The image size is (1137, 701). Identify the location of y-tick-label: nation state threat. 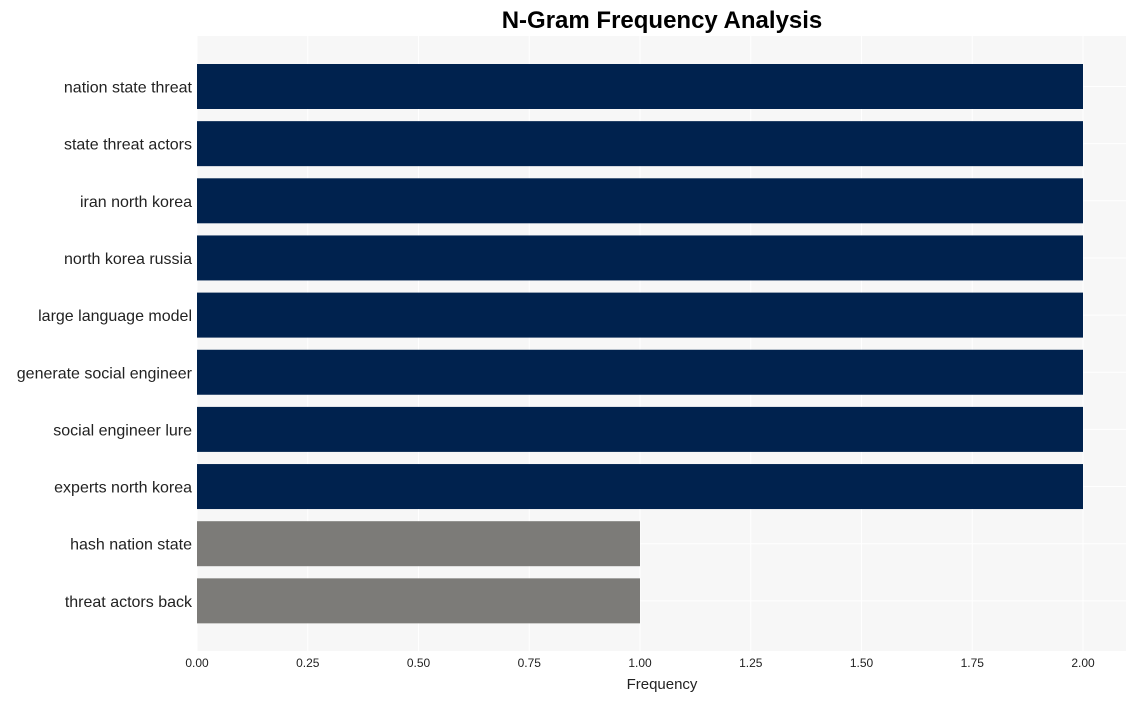
(128, 88).